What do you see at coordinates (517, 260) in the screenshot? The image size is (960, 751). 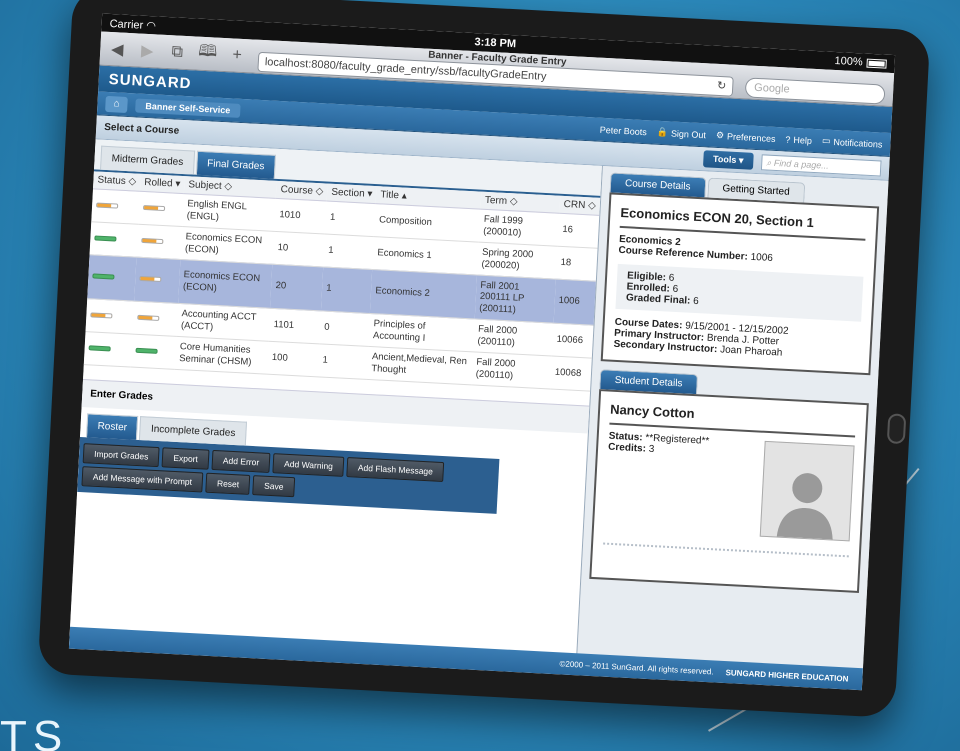 I see `term-cell: Spring 2000 (200020)` at bounding box center [517, 260].